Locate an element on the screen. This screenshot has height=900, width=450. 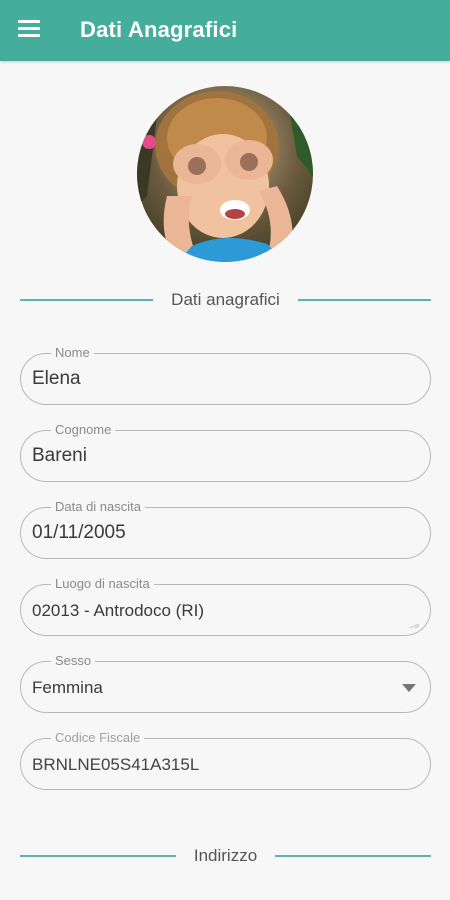
section-title: Indirizzo is located at coordinates (225, 855).